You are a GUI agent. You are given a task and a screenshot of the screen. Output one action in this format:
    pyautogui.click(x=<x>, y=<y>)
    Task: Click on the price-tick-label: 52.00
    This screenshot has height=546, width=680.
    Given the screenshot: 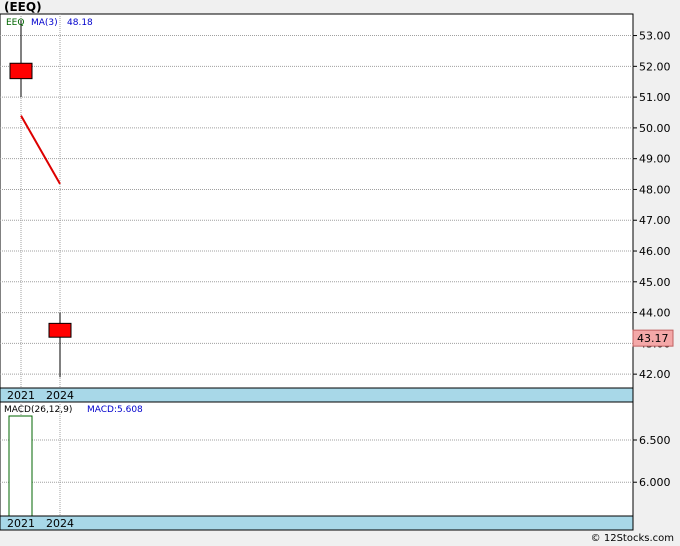 What is the action you would take?
    pyautogui.click(x=655, y=66)
    